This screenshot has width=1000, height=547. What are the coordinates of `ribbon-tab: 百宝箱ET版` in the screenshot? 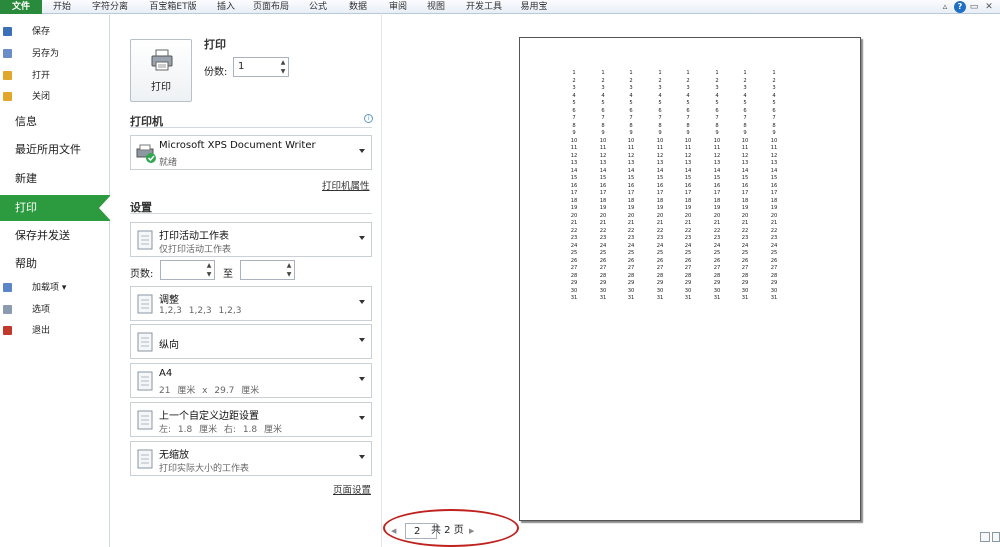 It's located at (173, 7).